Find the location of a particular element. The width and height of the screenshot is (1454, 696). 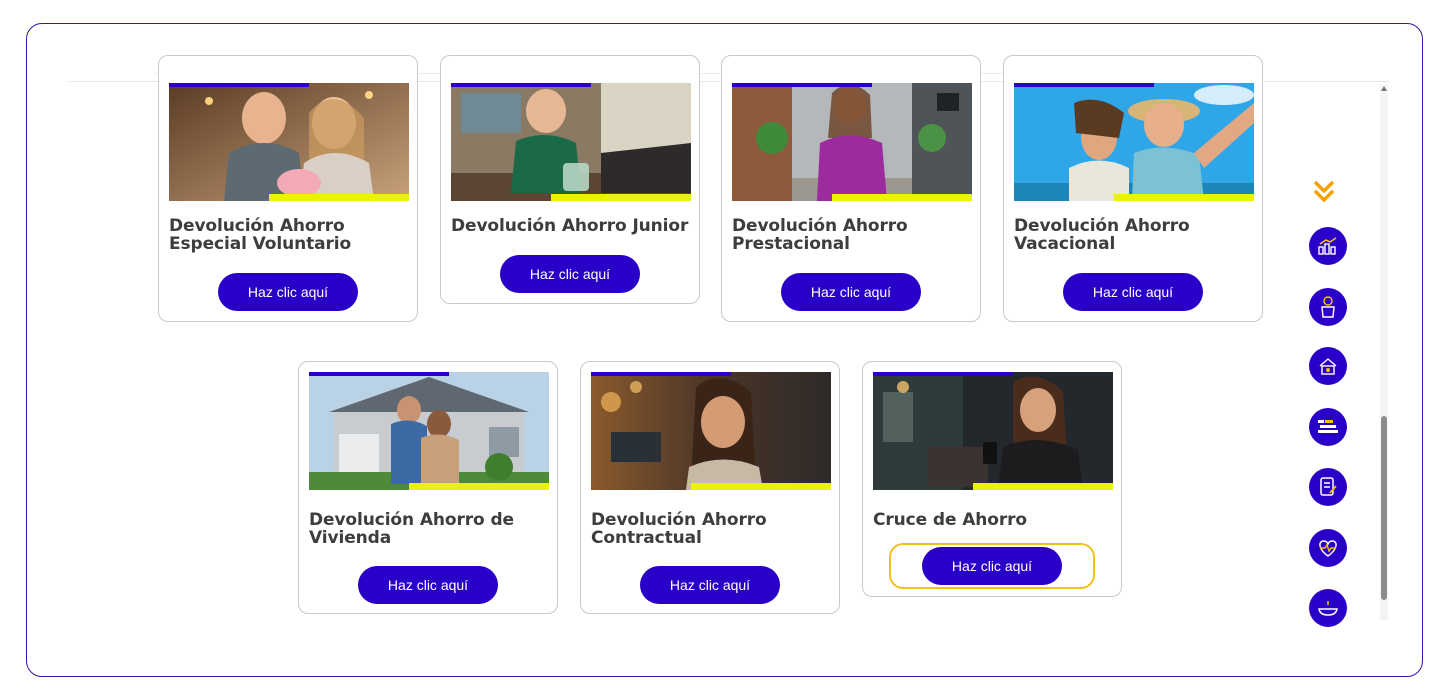

health-heart-icon is located at coordinates (1328, 548).